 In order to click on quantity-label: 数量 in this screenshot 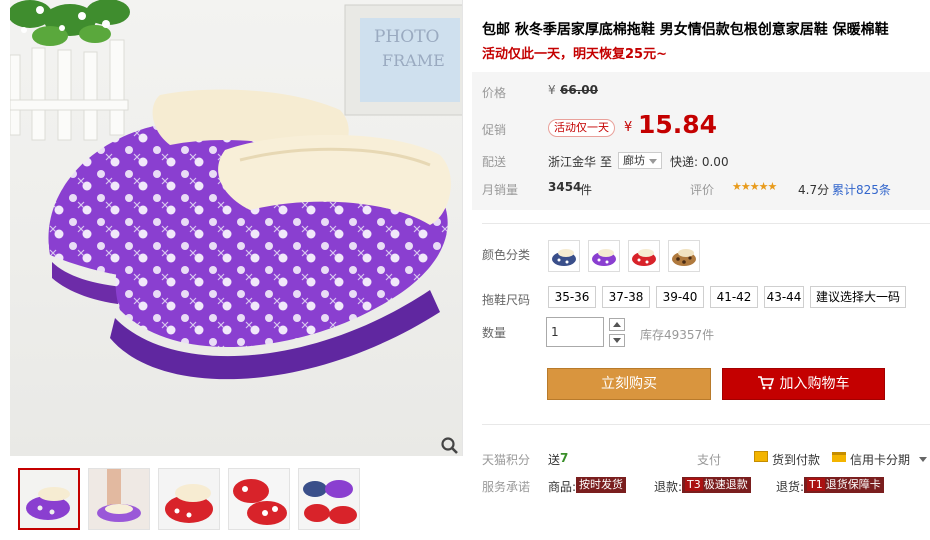, I will do `click(494, 333)`.